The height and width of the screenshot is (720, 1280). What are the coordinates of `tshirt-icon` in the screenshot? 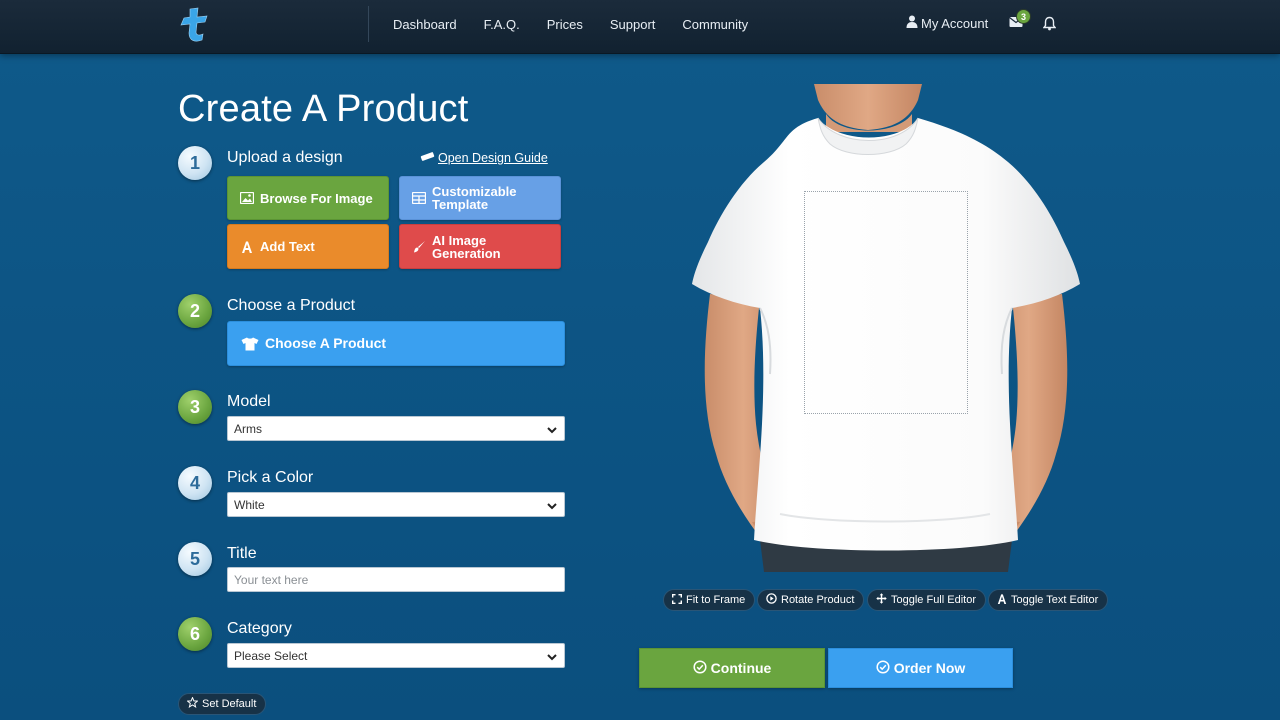 It's located at (250, 344).